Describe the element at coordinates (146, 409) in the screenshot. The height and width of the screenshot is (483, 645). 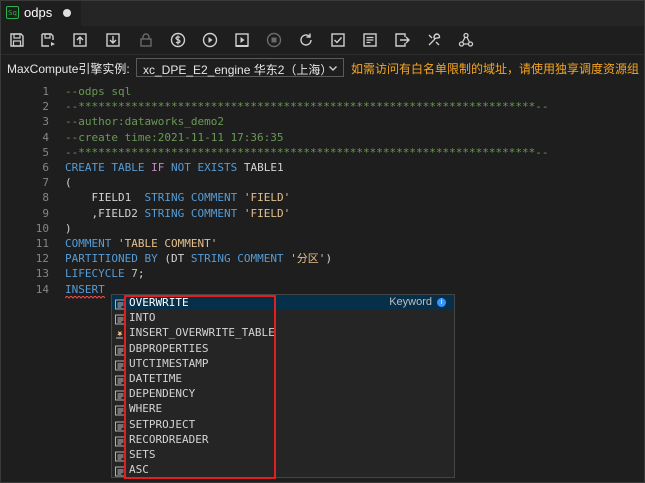
I see `suggest-item-label: WHERE` at that location.